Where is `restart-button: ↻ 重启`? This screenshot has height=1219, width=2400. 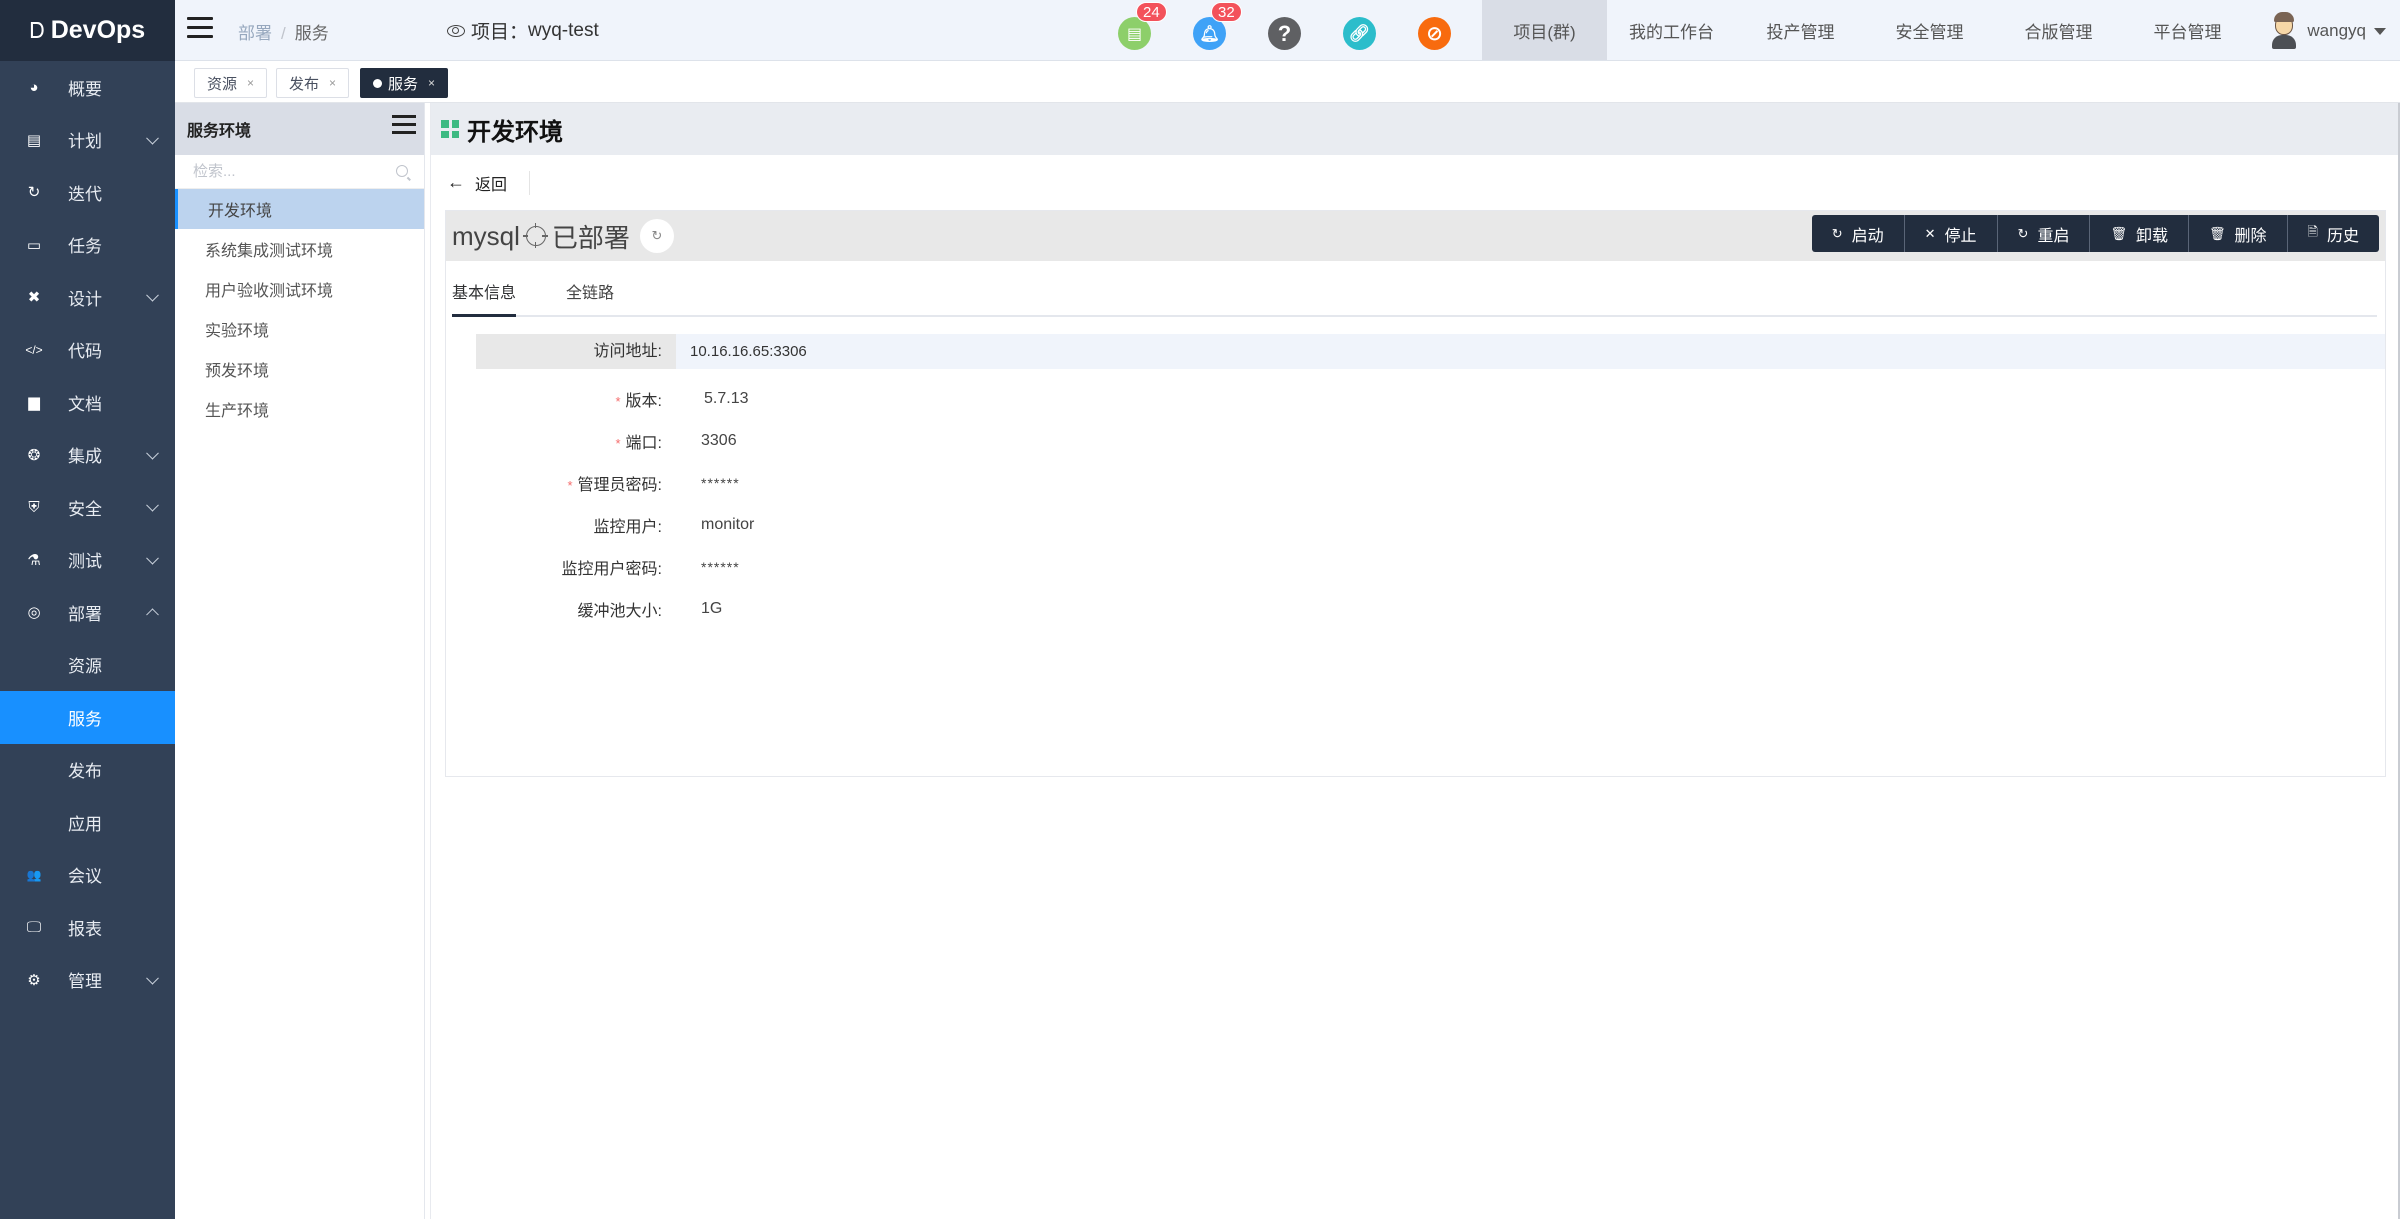
restart-button: ↻ 重启 is located at coordinates (2043, 233).